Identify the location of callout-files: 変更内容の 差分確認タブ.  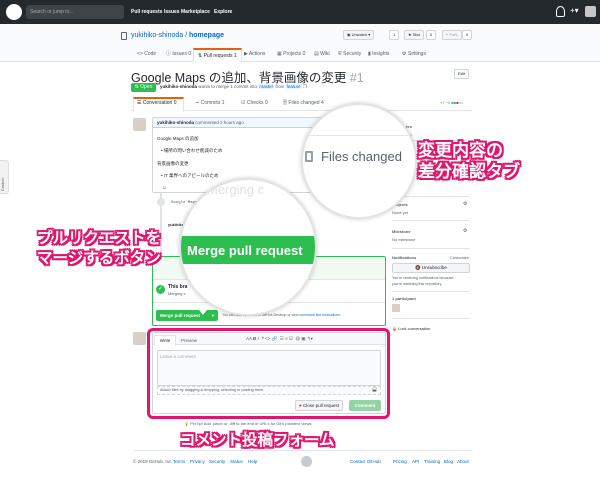
(469, 161).